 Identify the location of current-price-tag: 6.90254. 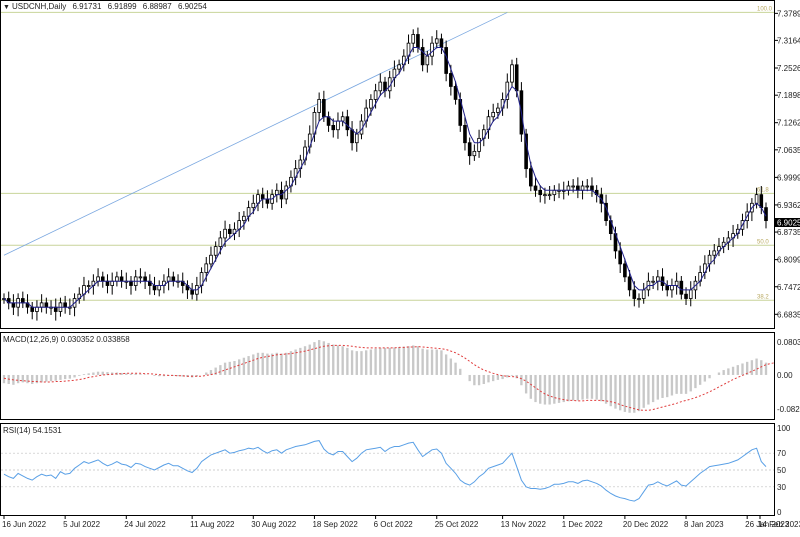
(787, 223).